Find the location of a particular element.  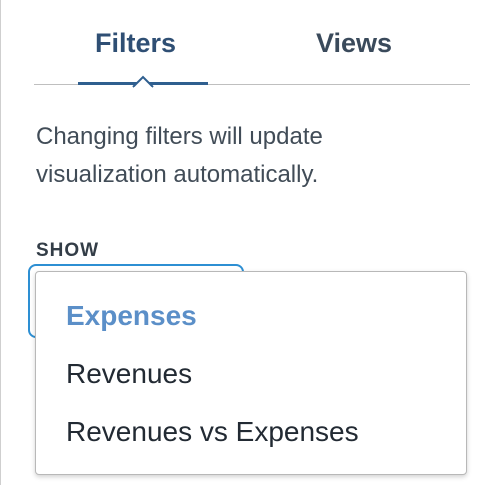

option-revenues: Revenues is located at coordinates (129, 374).